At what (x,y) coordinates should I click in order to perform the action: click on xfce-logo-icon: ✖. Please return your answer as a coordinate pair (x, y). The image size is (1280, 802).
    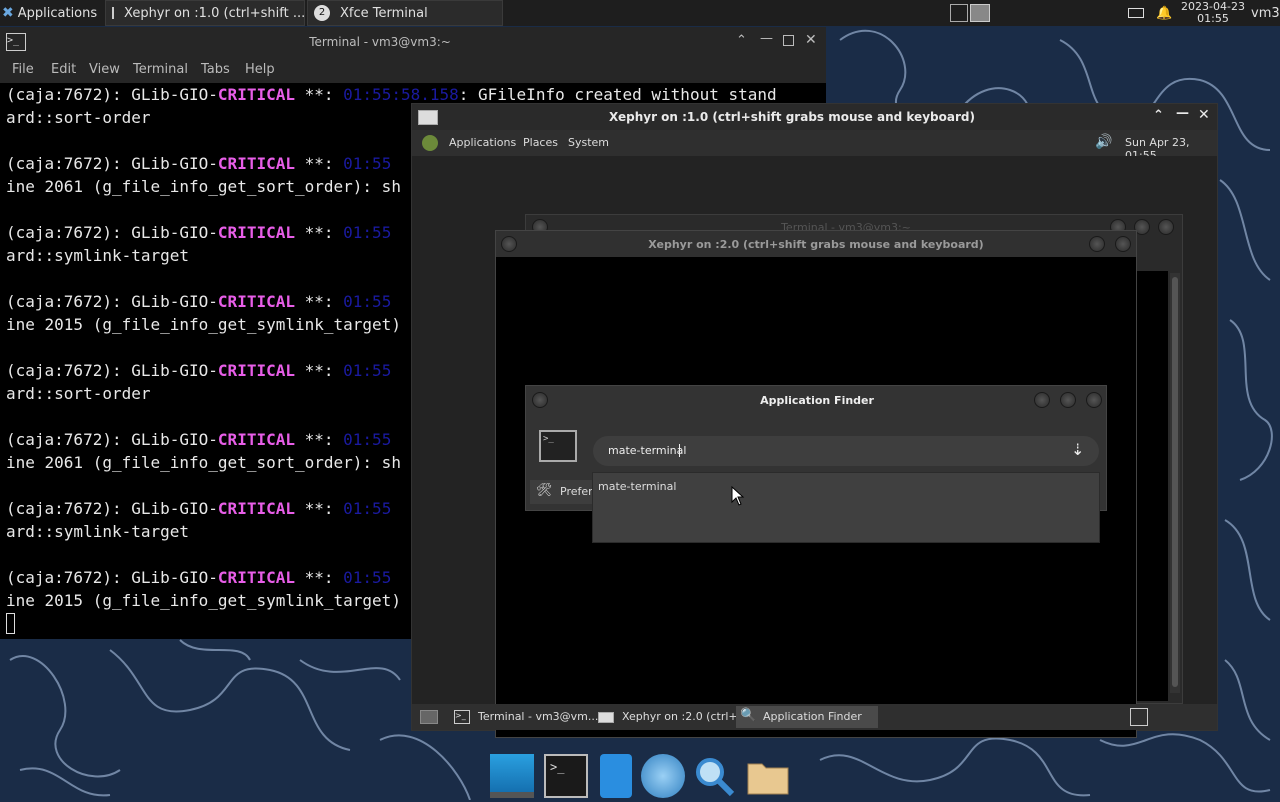
    Looking at the image, I should click on (8, 13).